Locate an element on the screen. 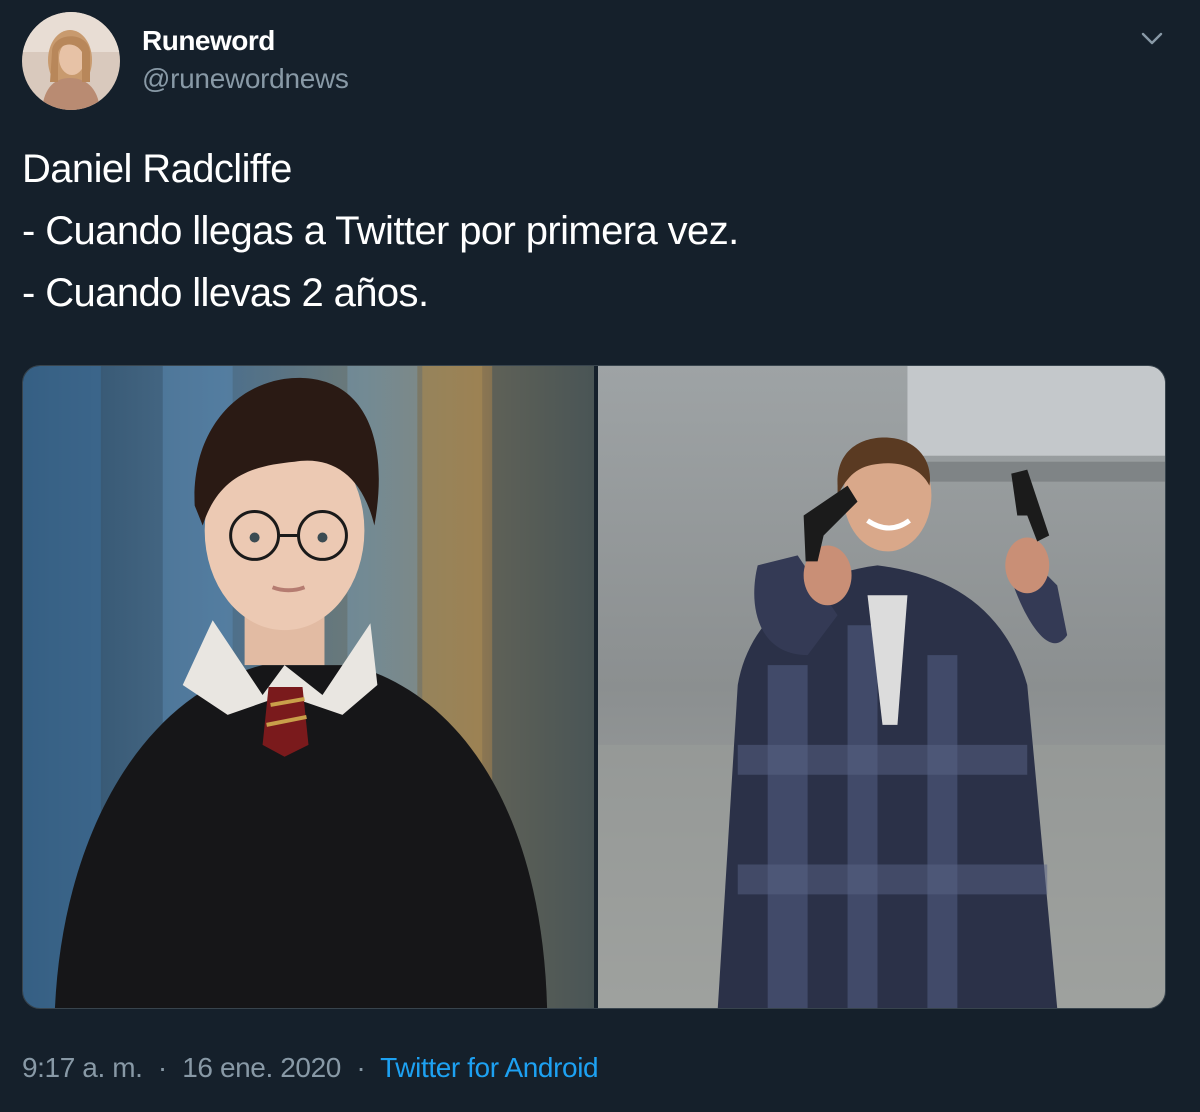 This screenshot has height=1112, width=1200. tweet-text-line: Daniel Radcliffe is located at coordinates (157, 169).